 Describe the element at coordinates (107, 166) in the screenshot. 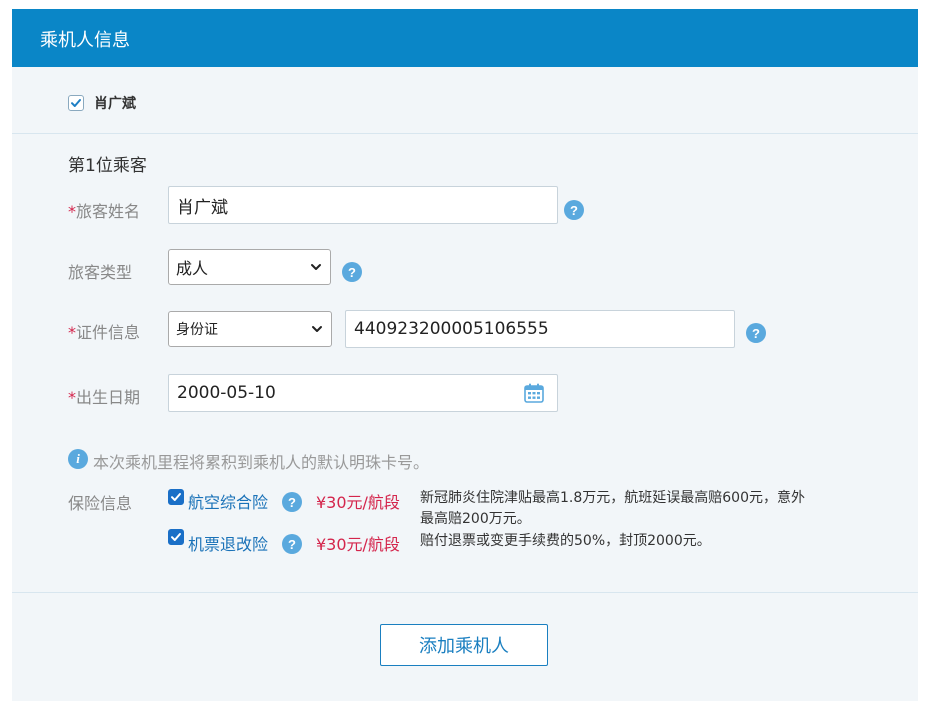

I see `passenger-section-title: 第1位乘客` at that location.